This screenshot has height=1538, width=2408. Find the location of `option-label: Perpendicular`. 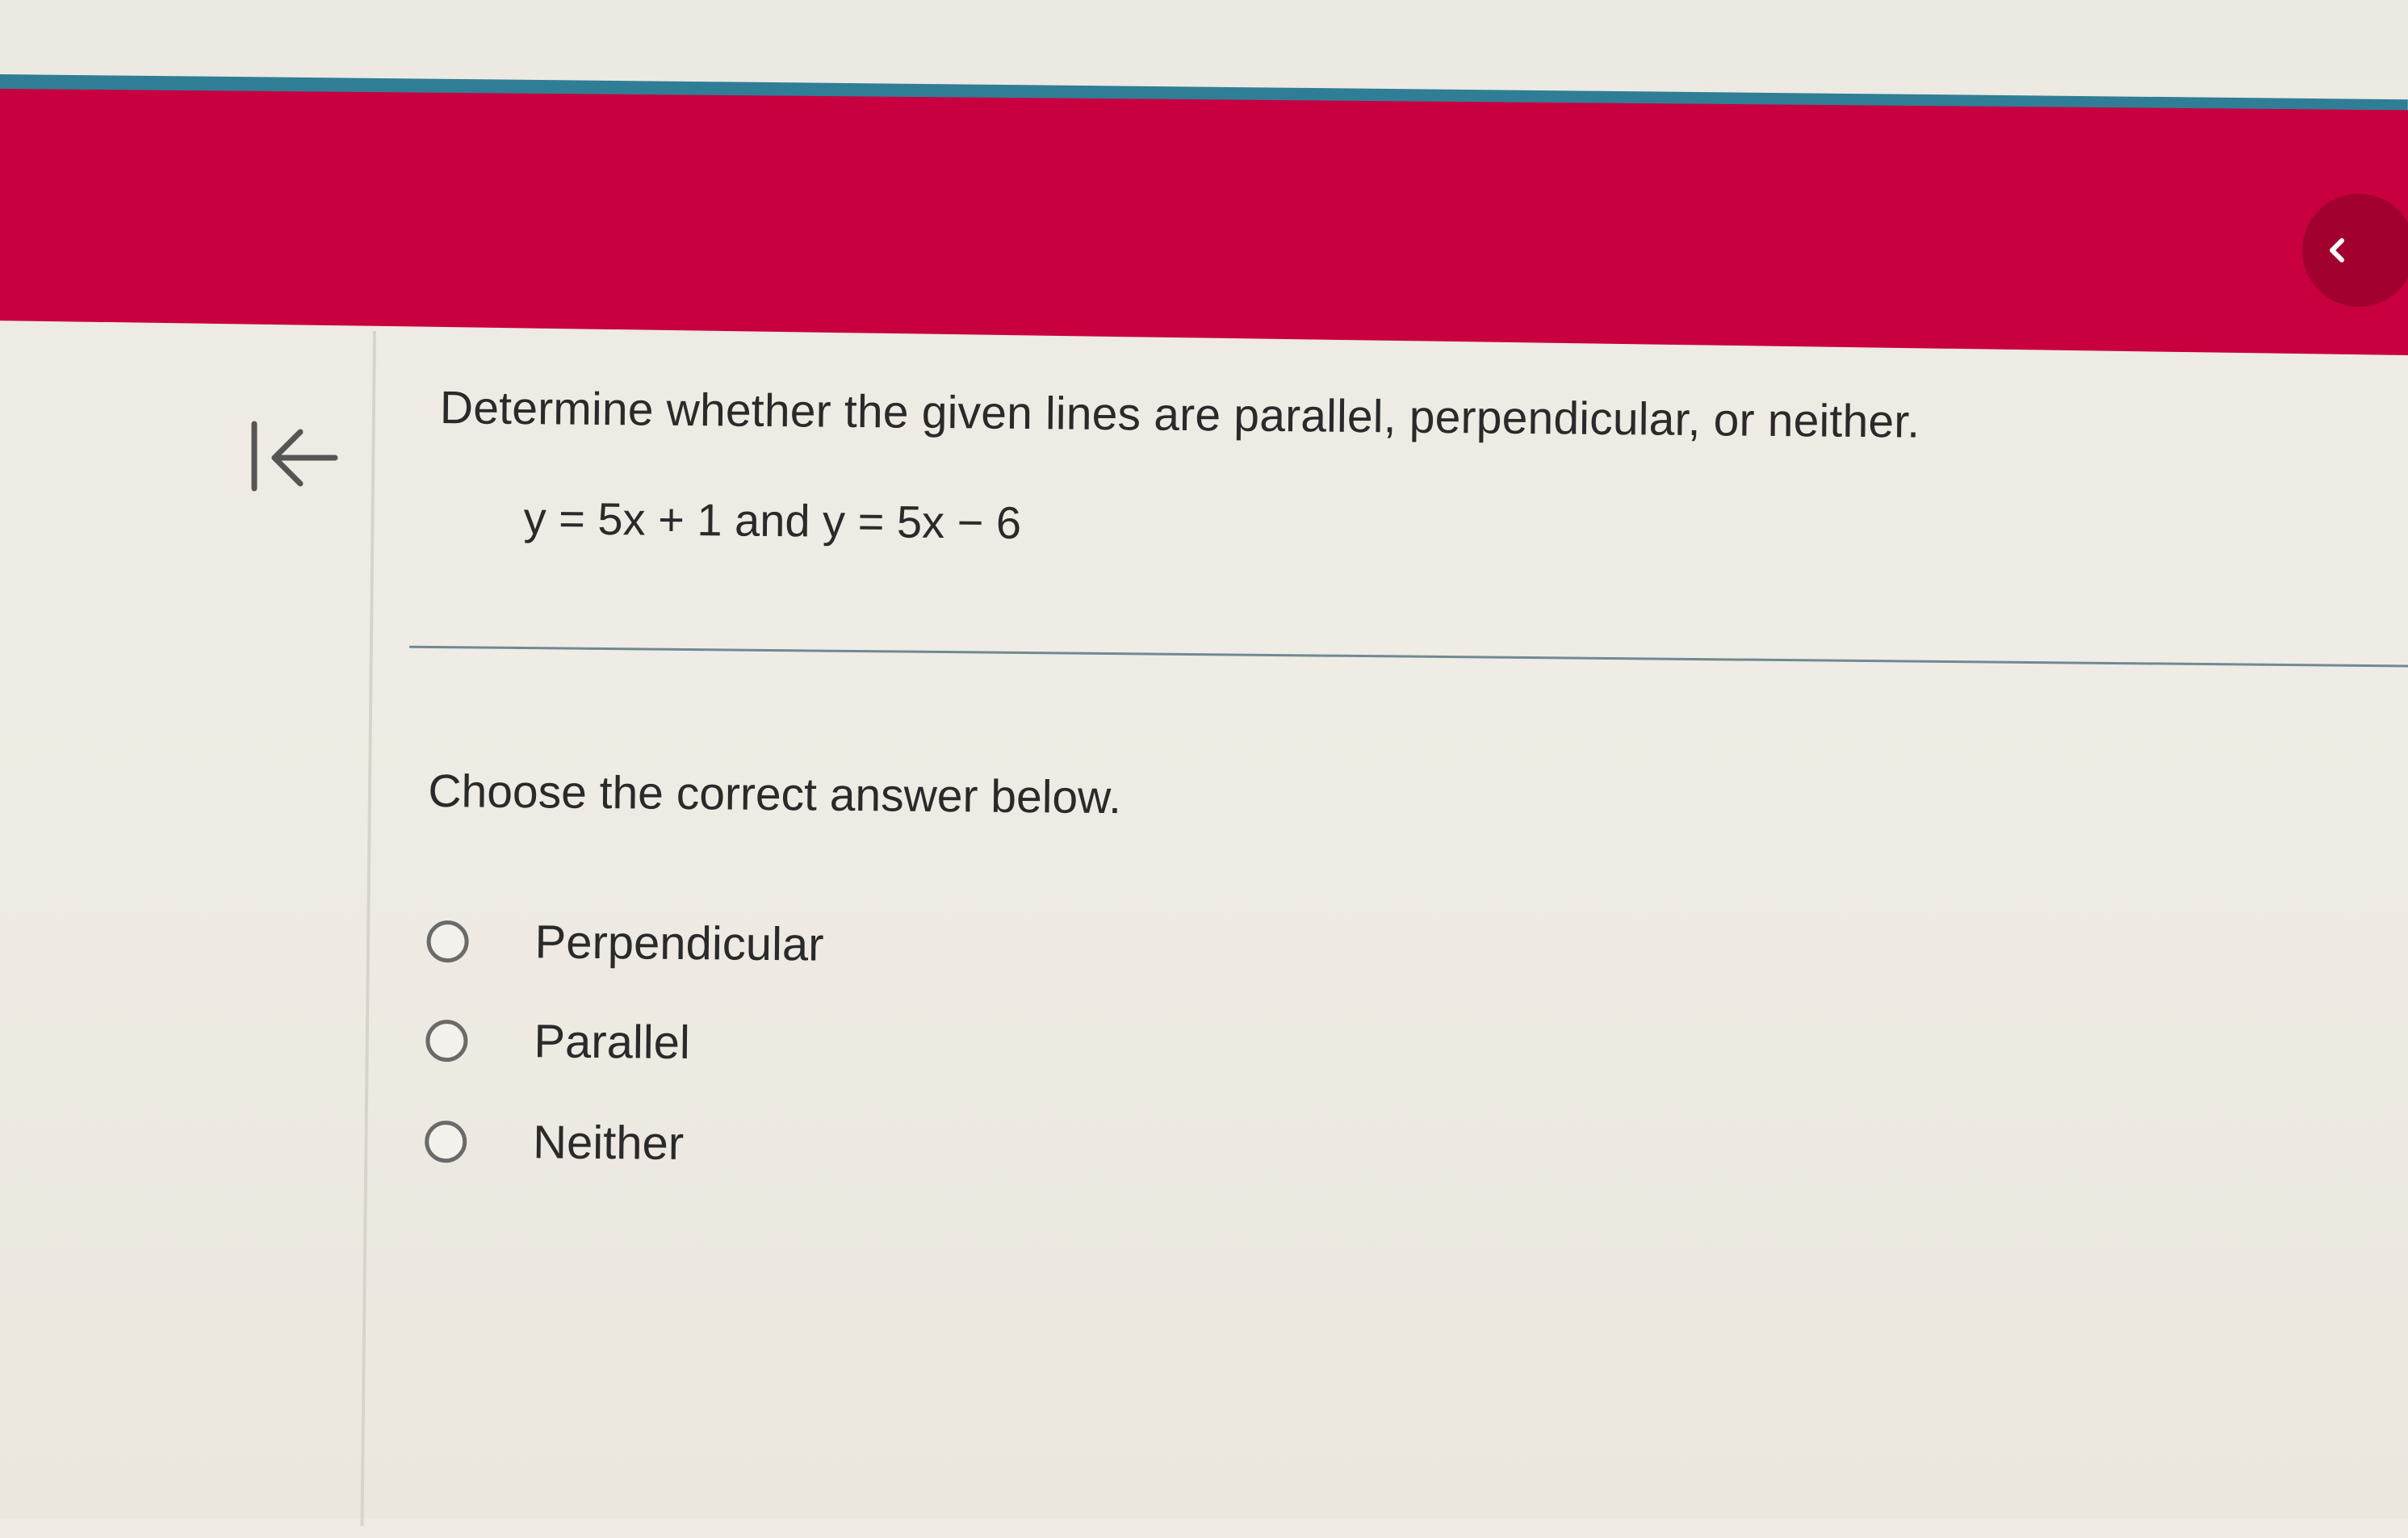

option-label: Perpendicular is located at coordinates (679, 944).